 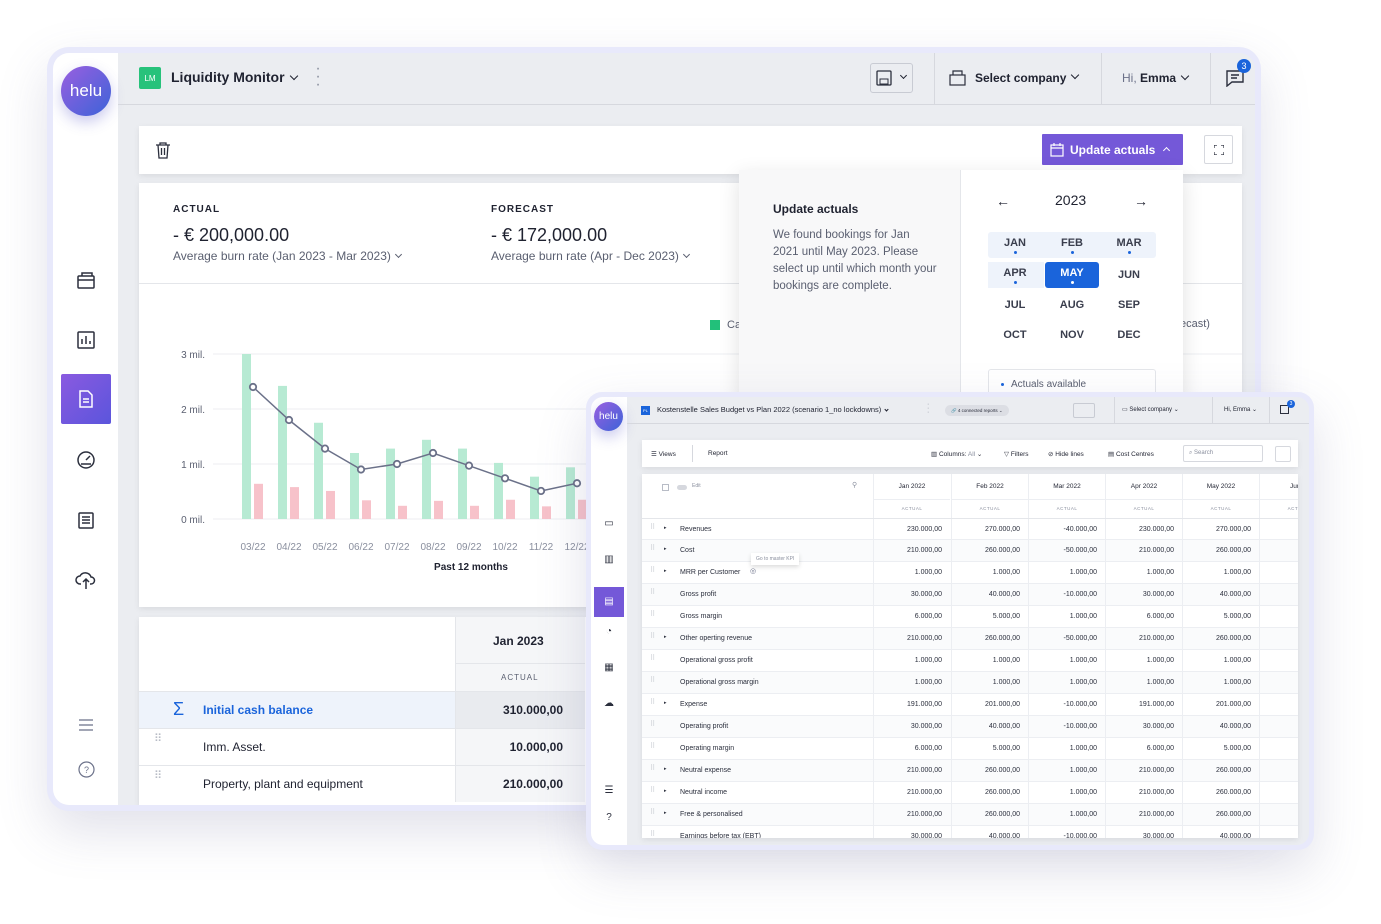 What do you see at coordinates (911, 617) in the screenshot?
I see `value-cell: 6.000,00` at bounding box center [911, 617].